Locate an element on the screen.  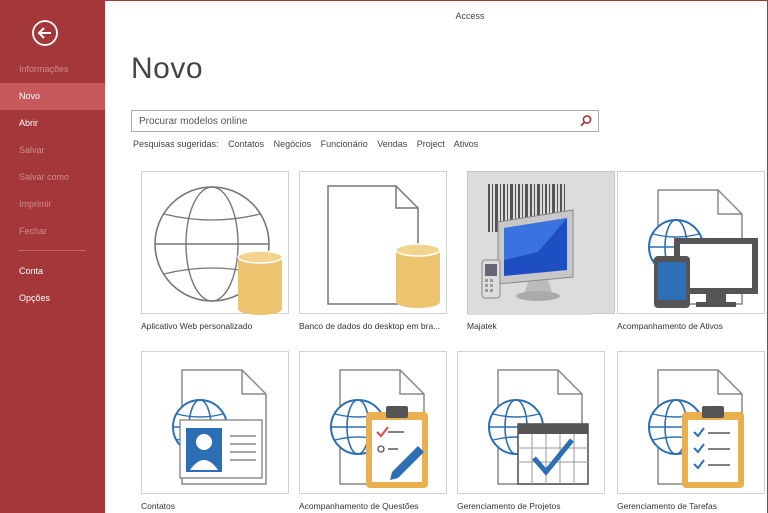
template-label: Majatek is located at coordinates (482, 326).